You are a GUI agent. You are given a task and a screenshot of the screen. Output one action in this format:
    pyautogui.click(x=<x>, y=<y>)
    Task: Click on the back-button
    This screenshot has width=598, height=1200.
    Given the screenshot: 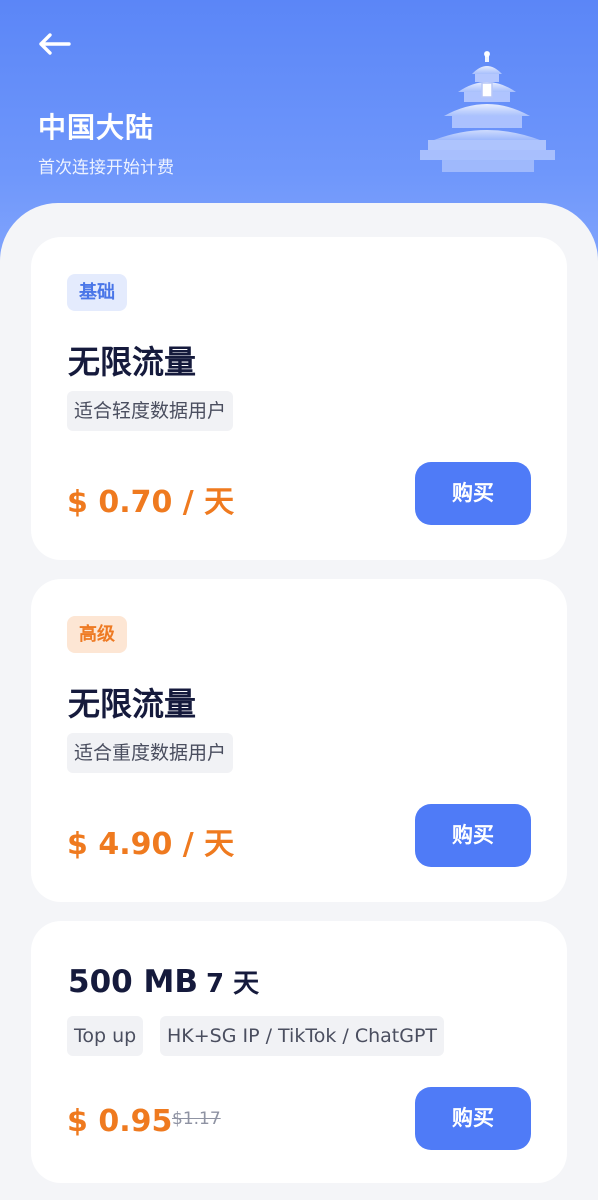 What is the action you would take?
    pyautogui.click(x=54, y=44)
    